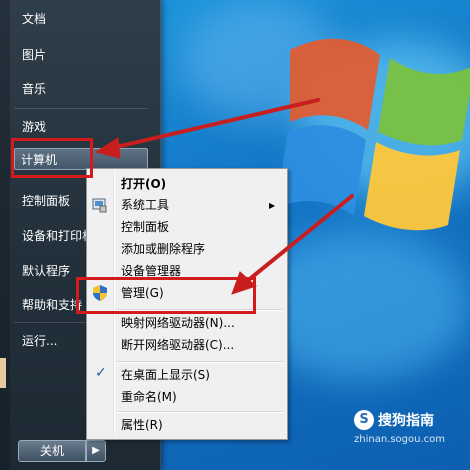  I want to click on start-item-music: 音乐, so click(84, 89).